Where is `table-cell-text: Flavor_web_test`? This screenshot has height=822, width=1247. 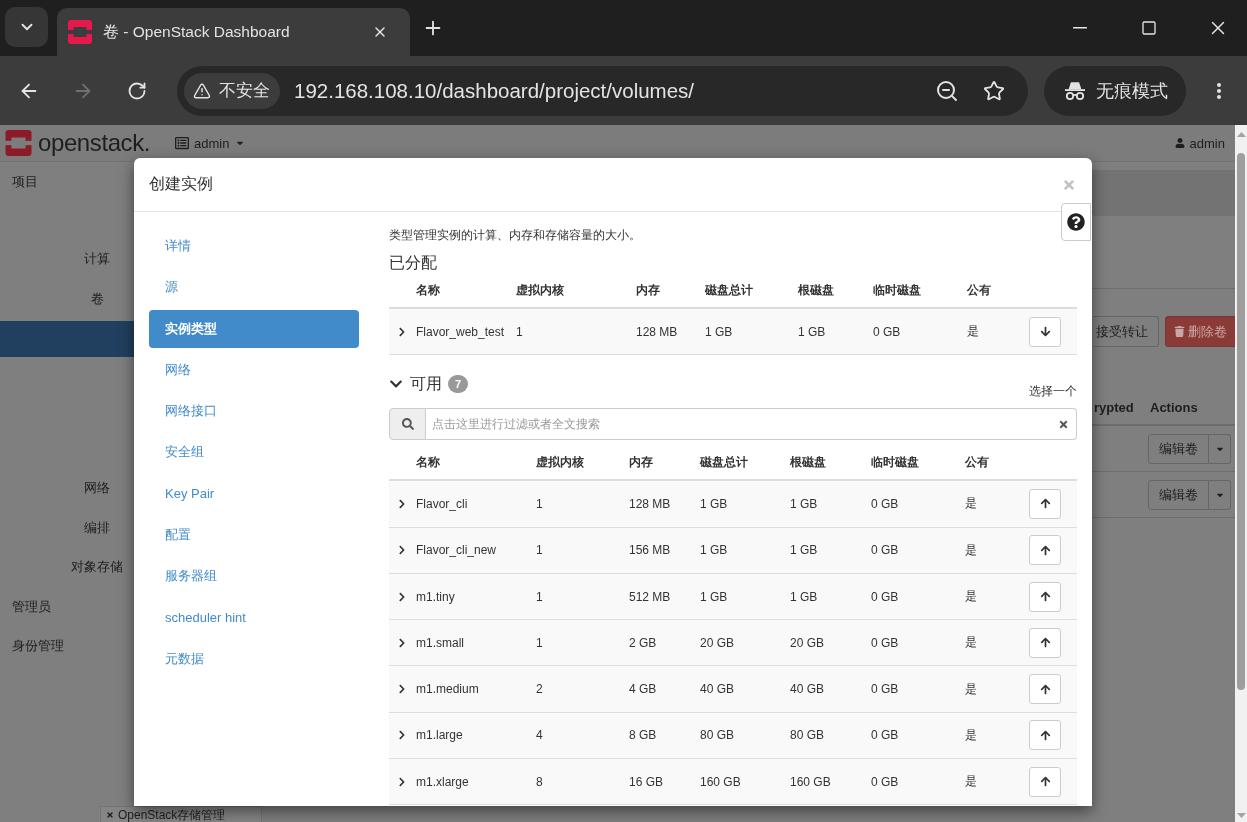 table-cell-text: Flavor_web_test is located at coordinates (461, 331).